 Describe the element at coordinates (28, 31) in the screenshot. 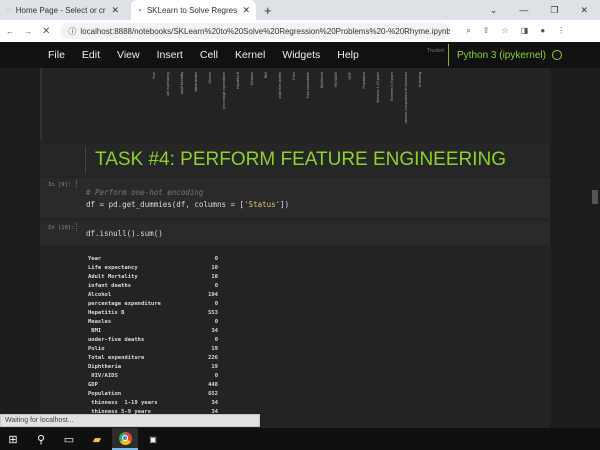

I see `forward-button: →` at that location.